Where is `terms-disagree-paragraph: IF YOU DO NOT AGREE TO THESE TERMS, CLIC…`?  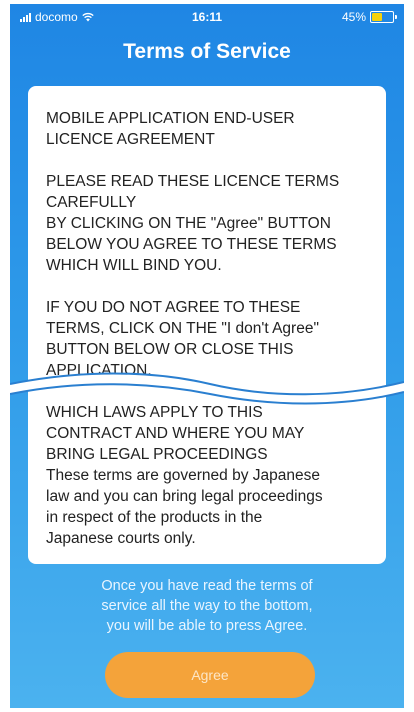 terms-disagree-paragraph: IF YOU DO NOT AGREE TO THESE TERMS, CLIC… is located at coordinates (208, 339).